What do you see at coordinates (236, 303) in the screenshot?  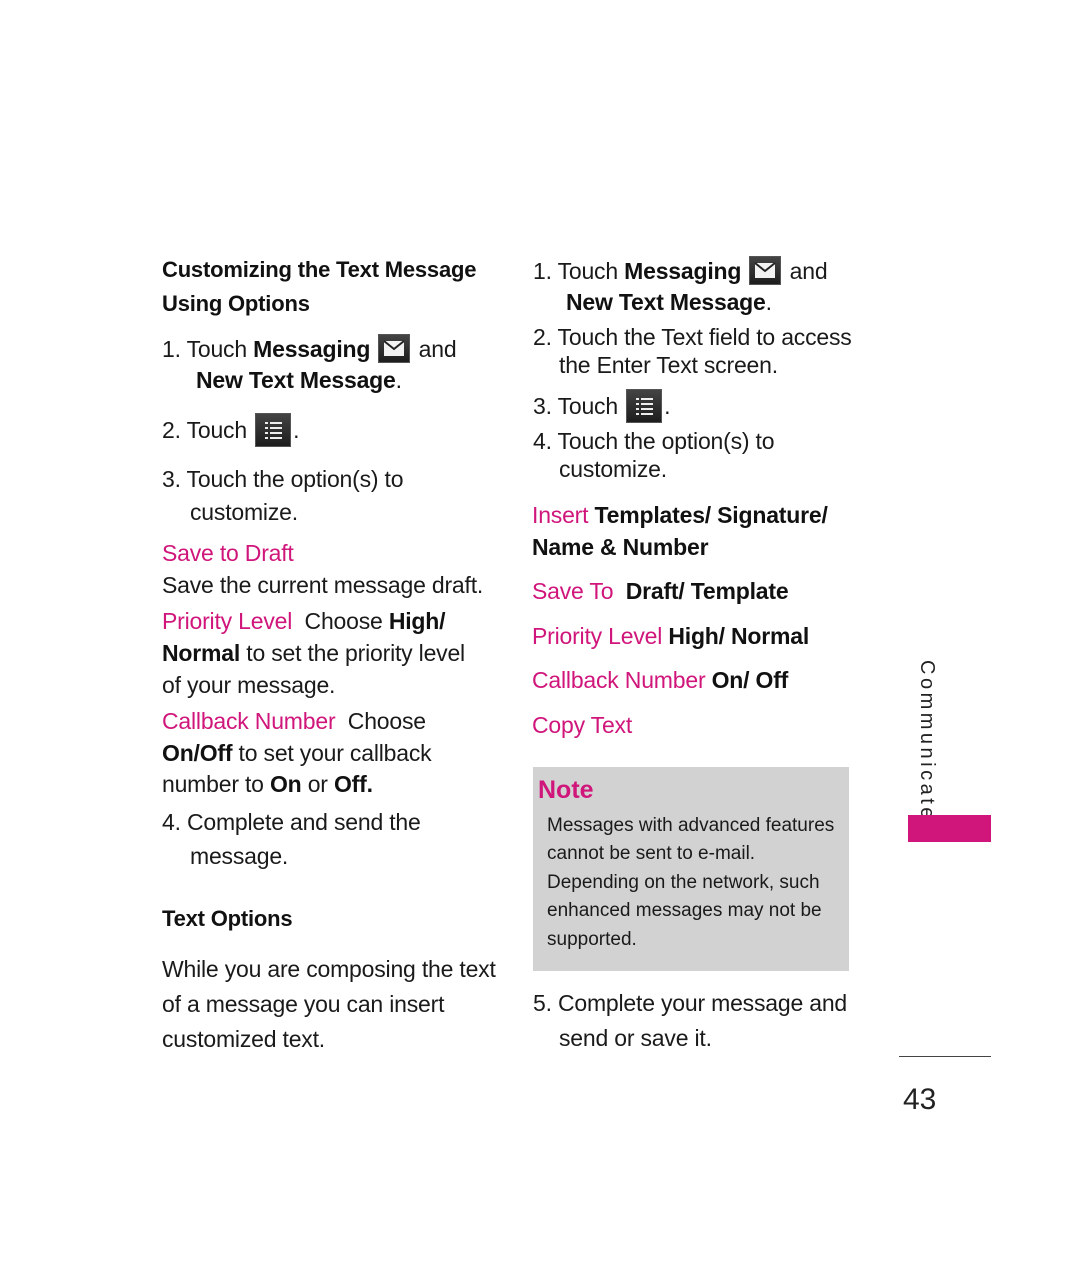 I see `section-heading-cont: Using Options` at bounding box center [236, 303].